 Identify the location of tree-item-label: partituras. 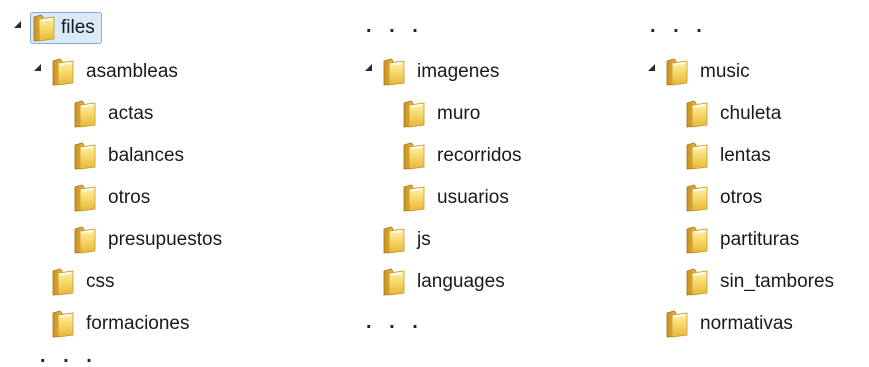
(760, 239).